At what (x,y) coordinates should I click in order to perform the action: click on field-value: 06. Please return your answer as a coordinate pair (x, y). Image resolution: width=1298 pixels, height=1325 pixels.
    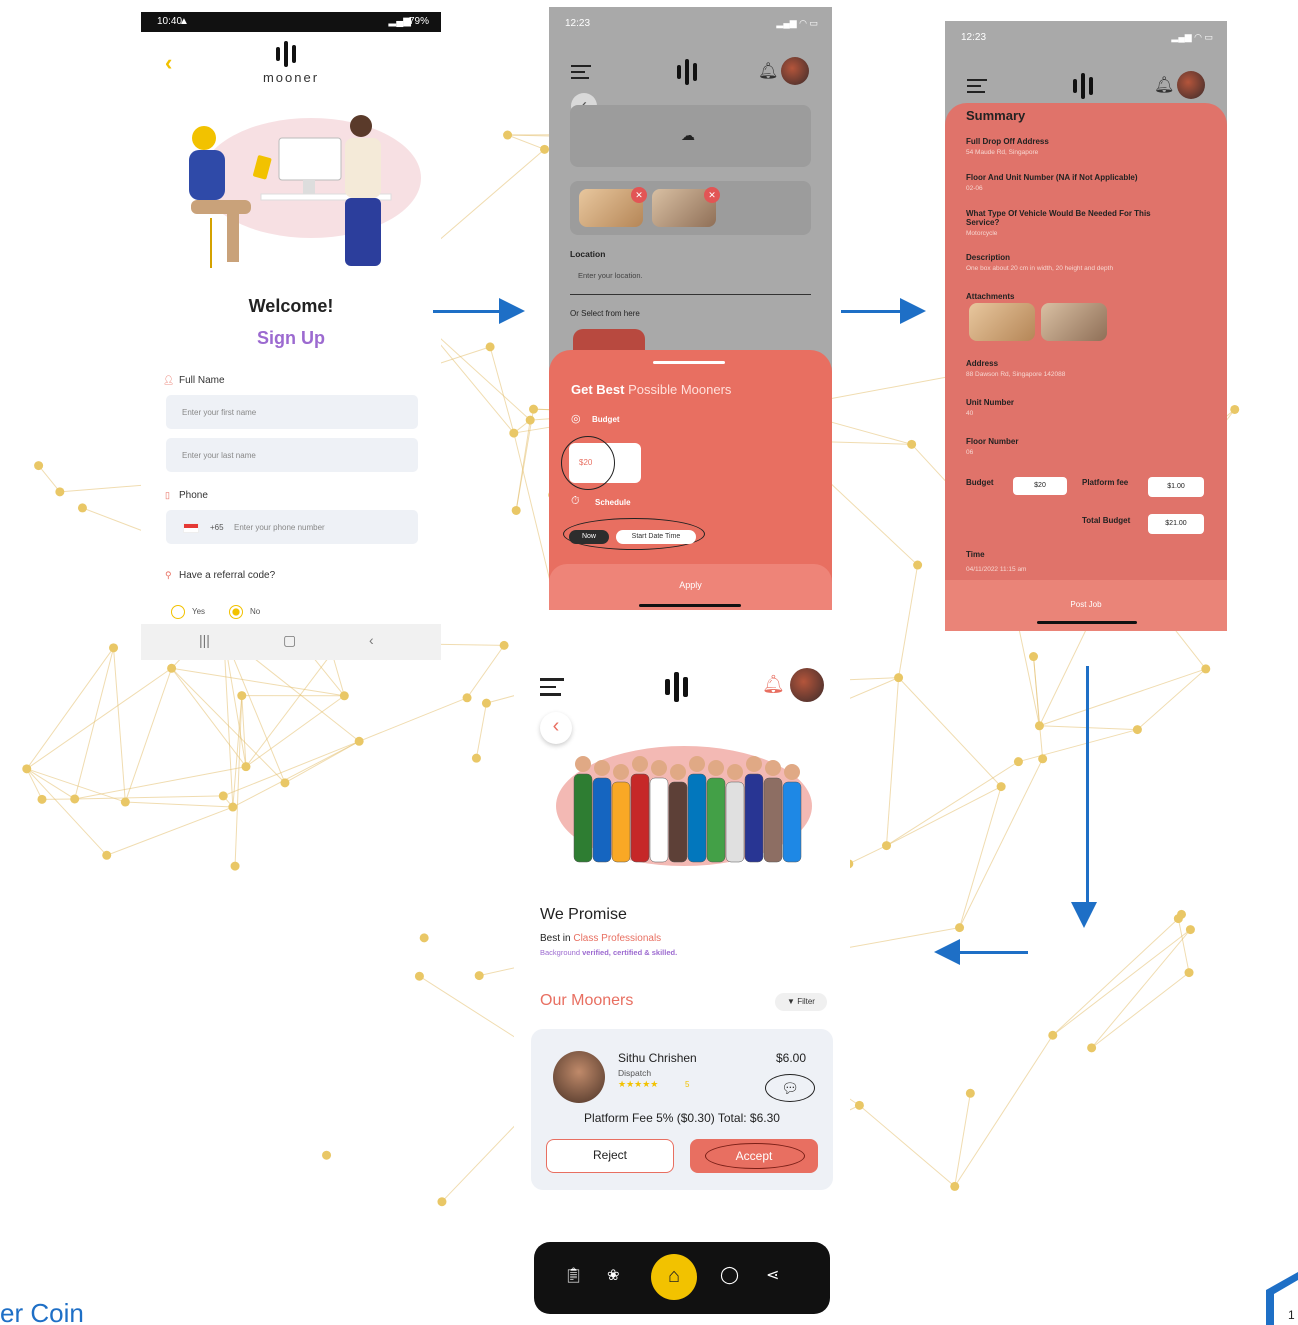
    Looking at the image, I should click on (970, 452).